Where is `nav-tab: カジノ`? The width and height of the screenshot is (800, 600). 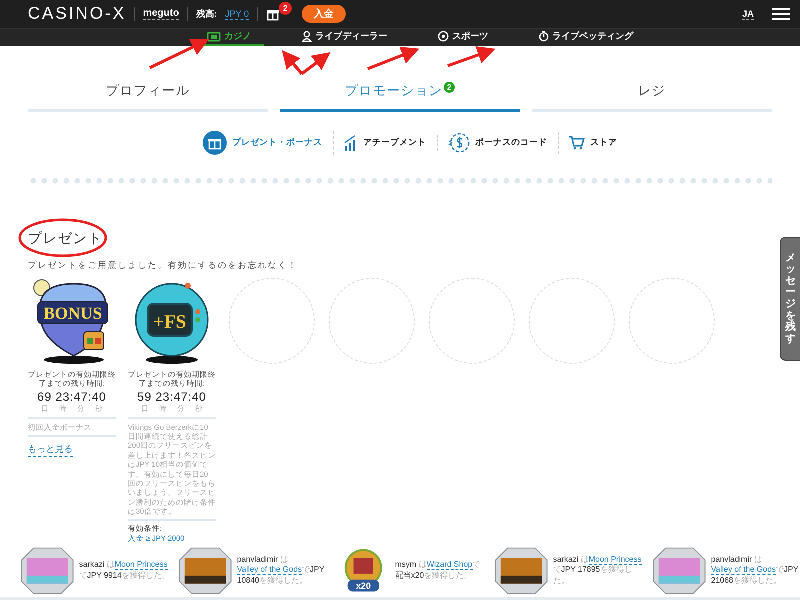 nav-tab: カジノ is located at coordinates (229, 37).